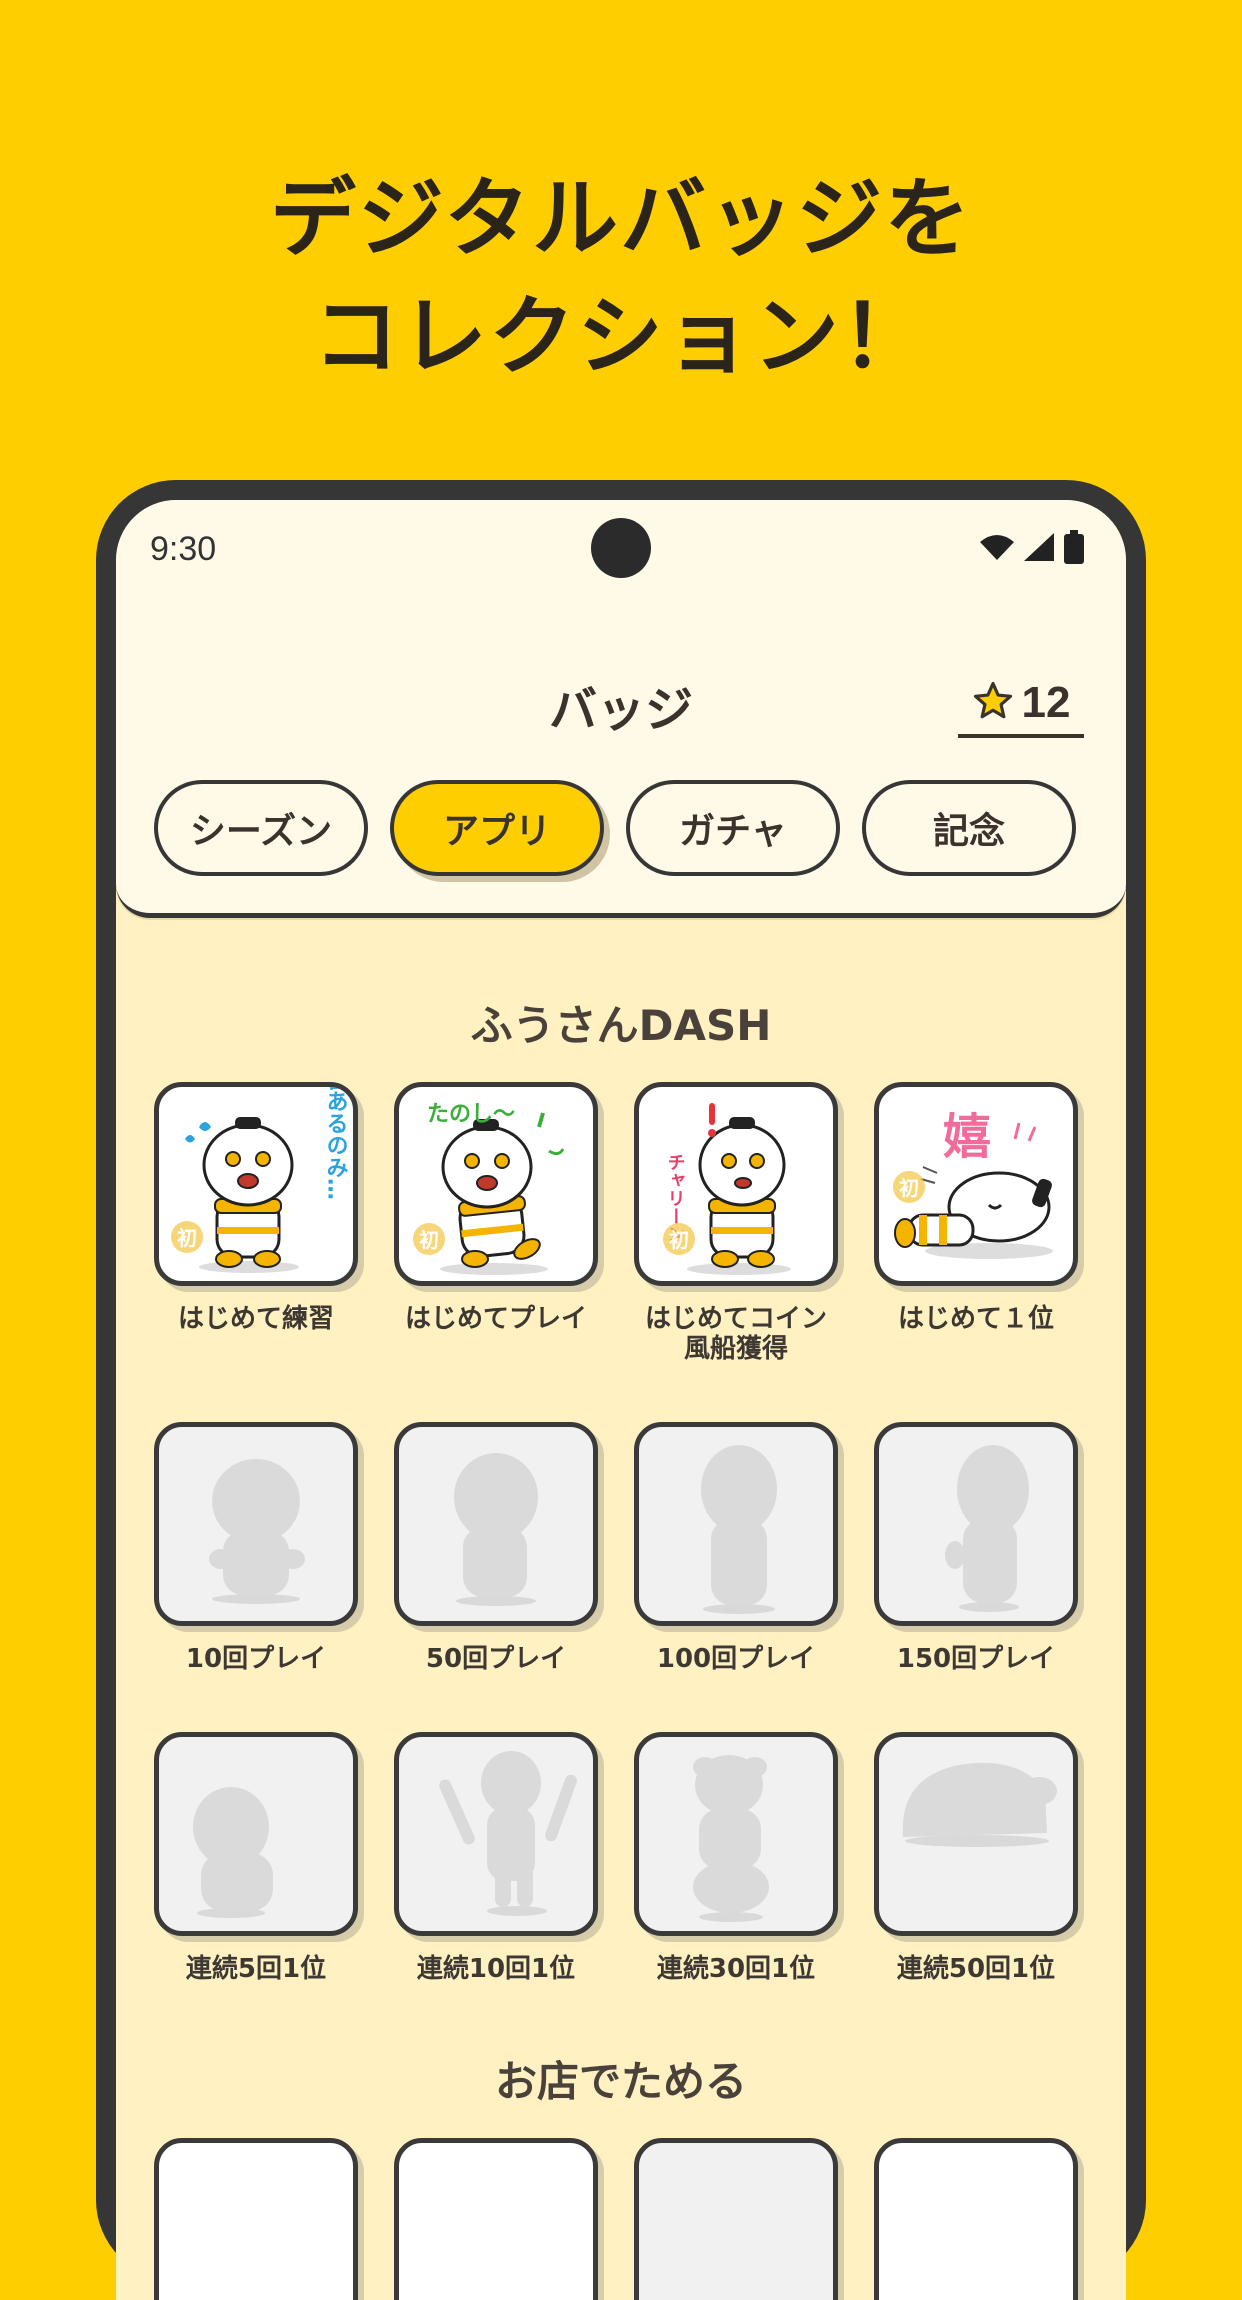 The height and width of the screenshot is (2300, 1242). I want to click on section-title-fusan-dash: ふうさんDASH, so click(621, 1025).